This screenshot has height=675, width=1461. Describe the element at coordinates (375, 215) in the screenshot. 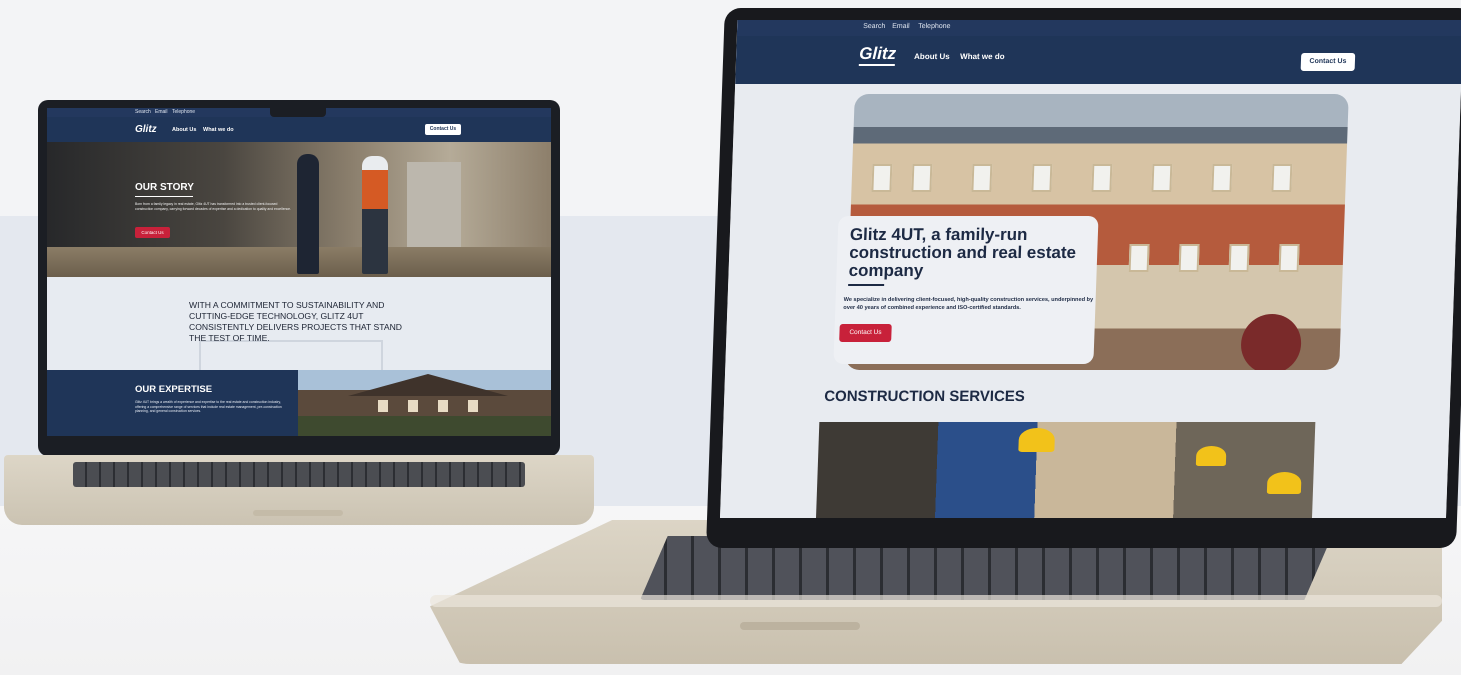

I see `hero-person-worker` at that location.